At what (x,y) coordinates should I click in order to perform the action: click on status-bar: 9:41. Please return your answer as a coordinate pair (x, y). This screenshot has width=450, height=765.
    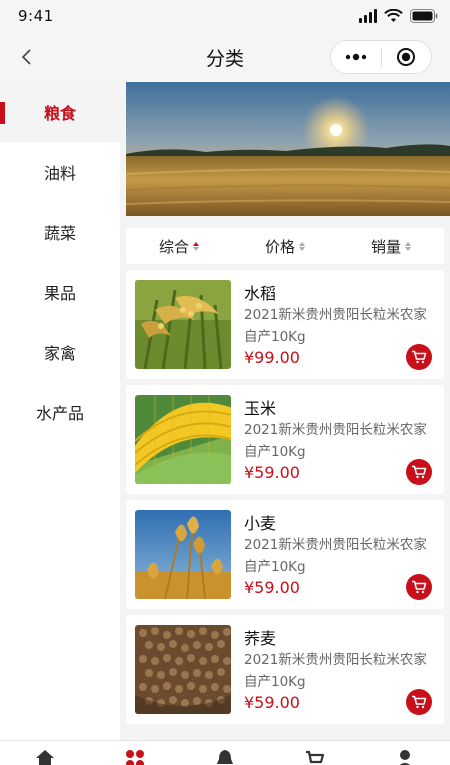
    Looking at the image, I should click on (225, 16).